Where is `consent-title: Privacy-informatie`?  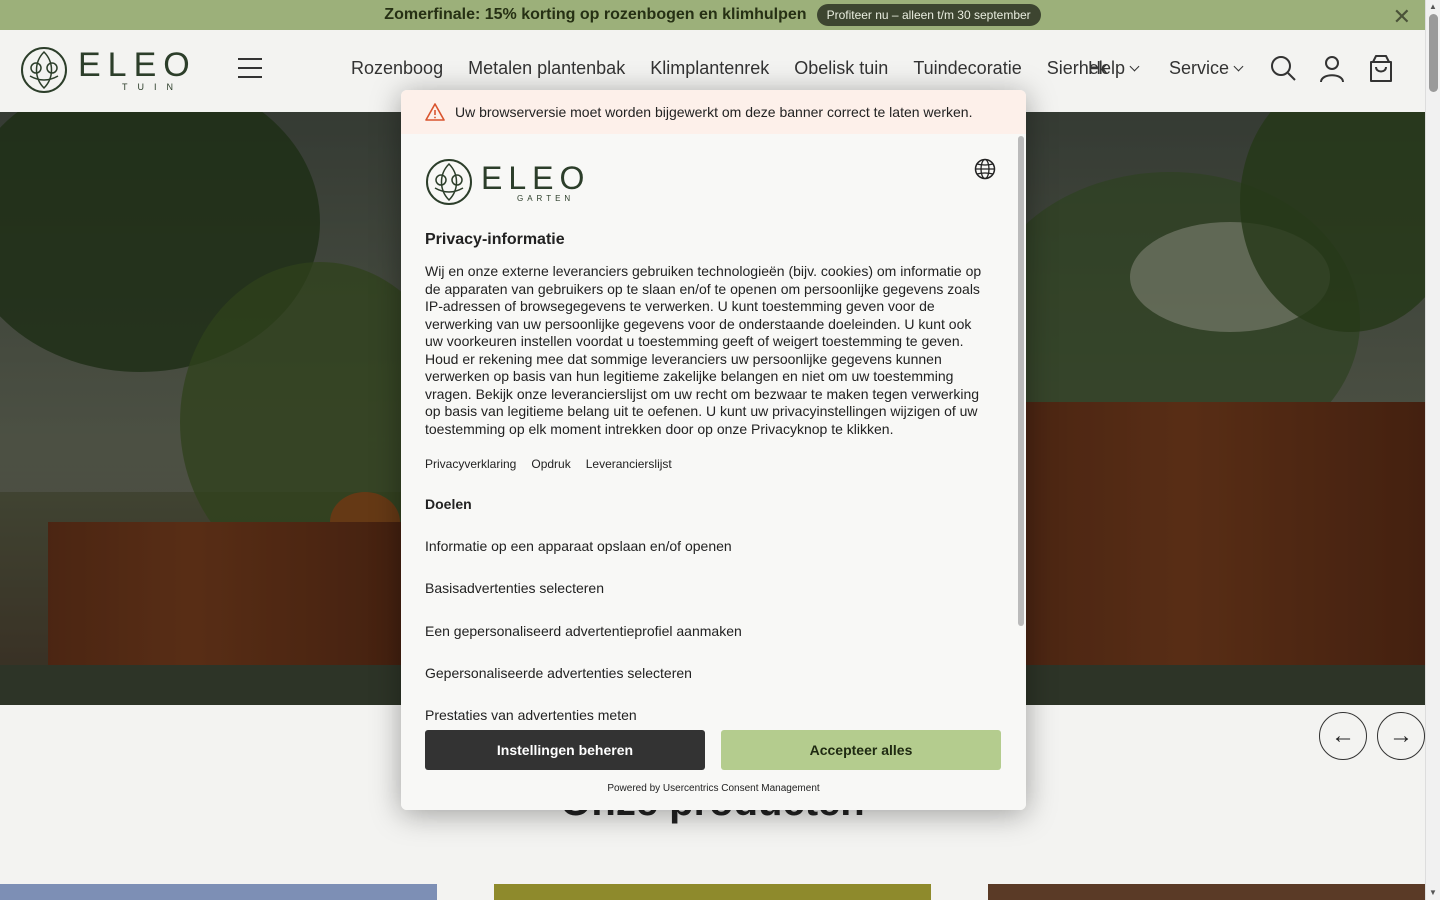
consent-title: Privacy-informatie is located at coordinates (495, 239).